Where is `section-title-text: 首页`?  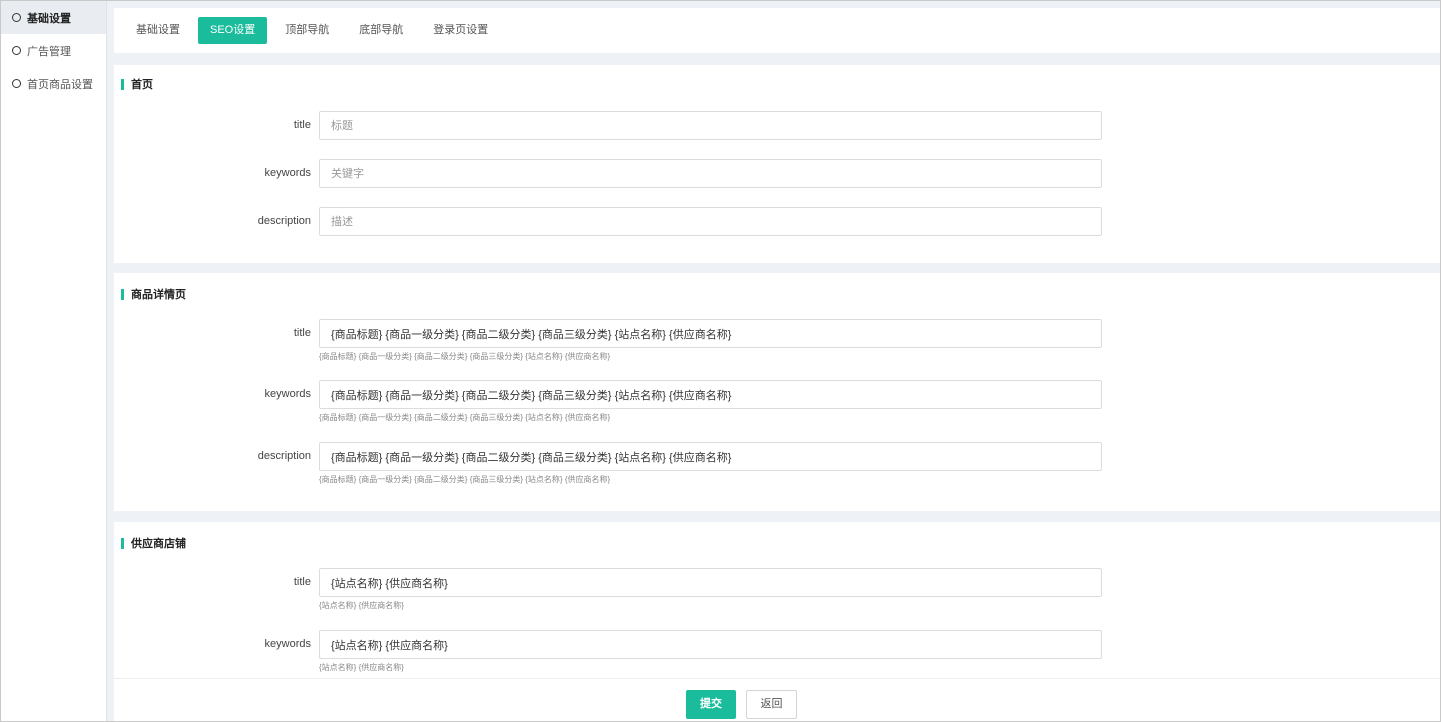
section-title-text: 首页 is located at coordinates (142, 85).